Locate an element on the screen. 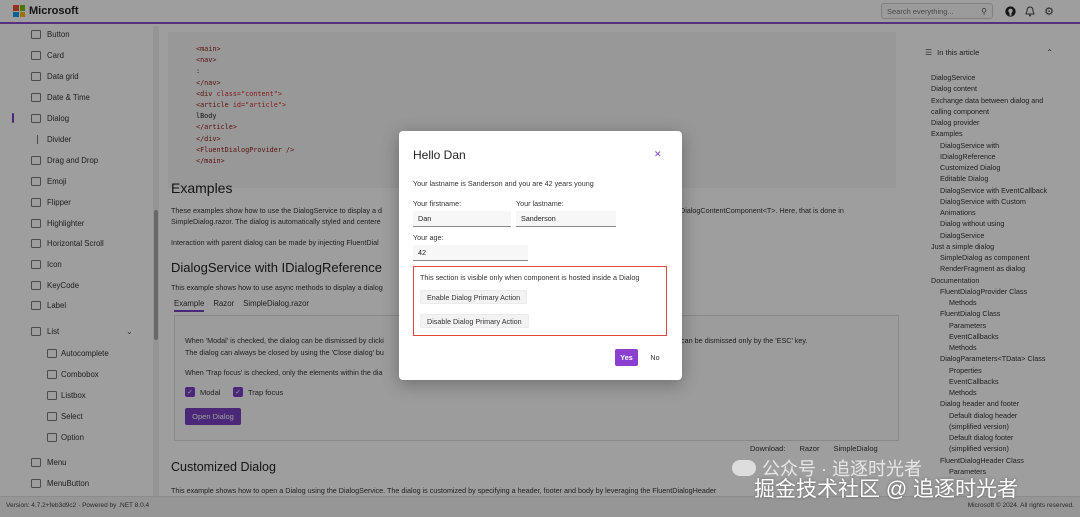 The height and width of the screenshot is (517, 1080). enable-primary-action-button: Enable Dialog Primary Action is located at coordinates (474, 297).